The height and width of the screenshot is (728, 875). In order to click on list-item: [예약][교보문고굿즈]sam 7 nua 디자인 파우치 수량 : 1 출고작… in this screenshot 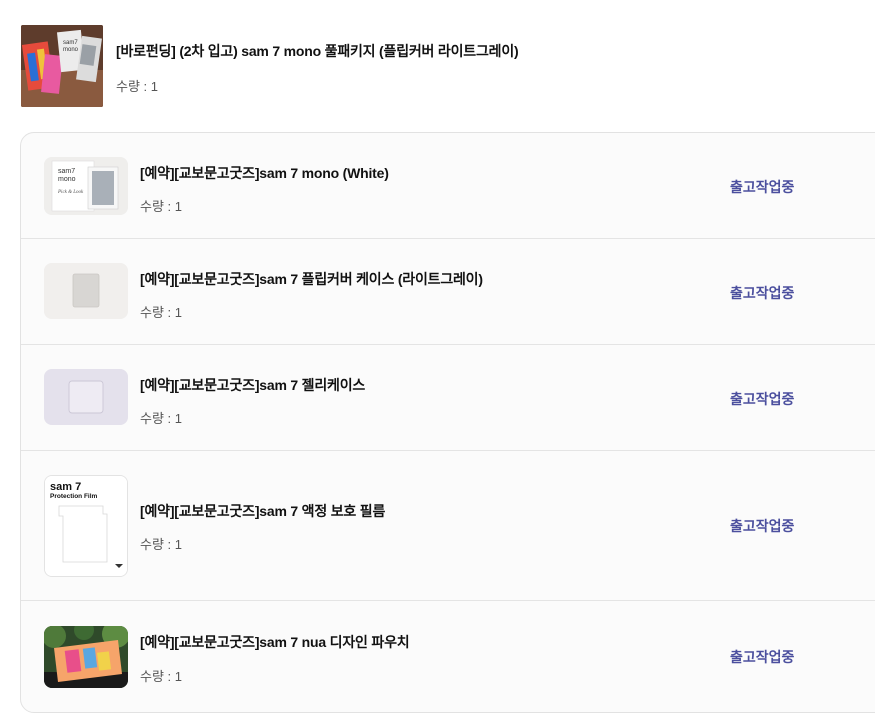, I will do `click(448, 656)`.